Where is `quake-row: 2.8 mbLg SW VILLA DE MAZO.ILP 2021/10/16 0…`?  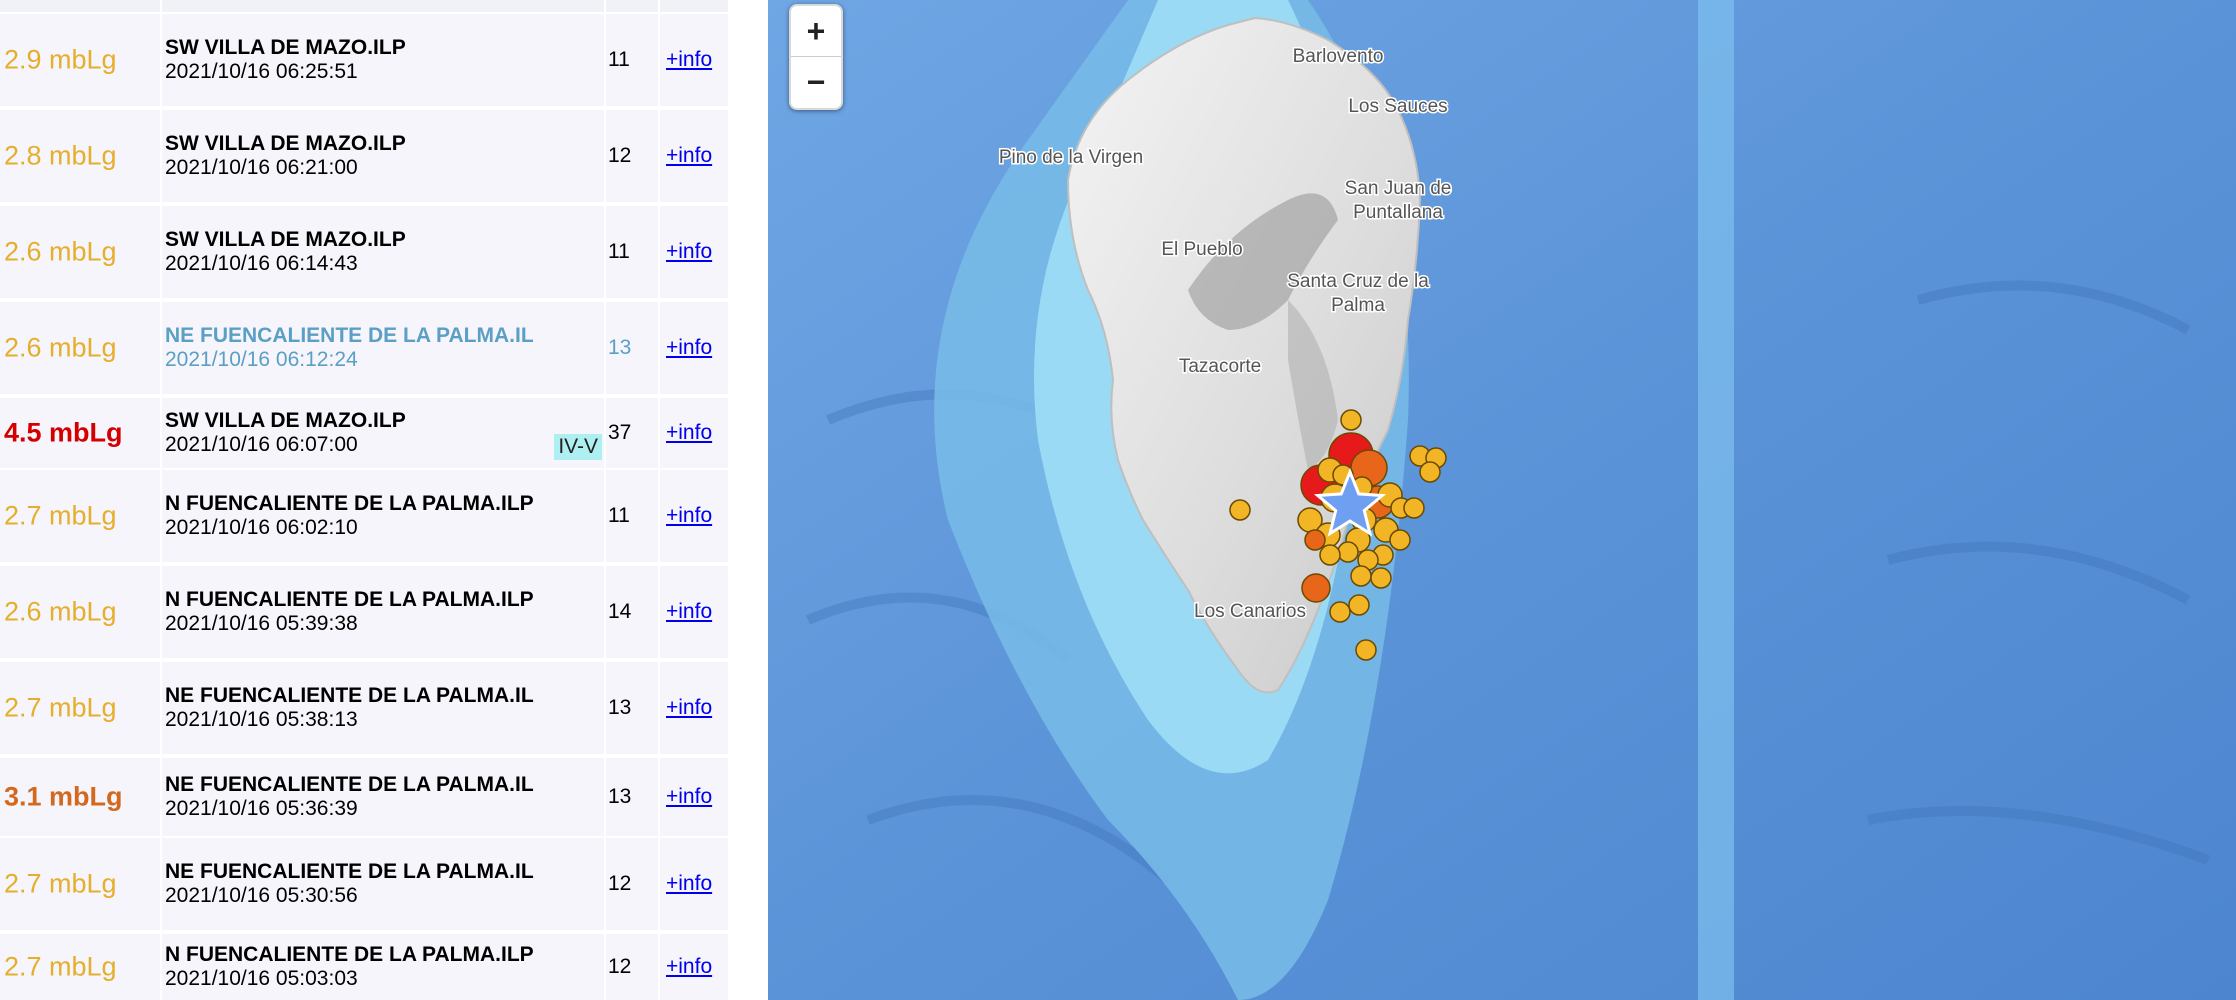
quake-row: 2.8 mbLg SW VILLA DE MAZO.ILP 2021/10/16 0… is located at coordinates (364, 156).